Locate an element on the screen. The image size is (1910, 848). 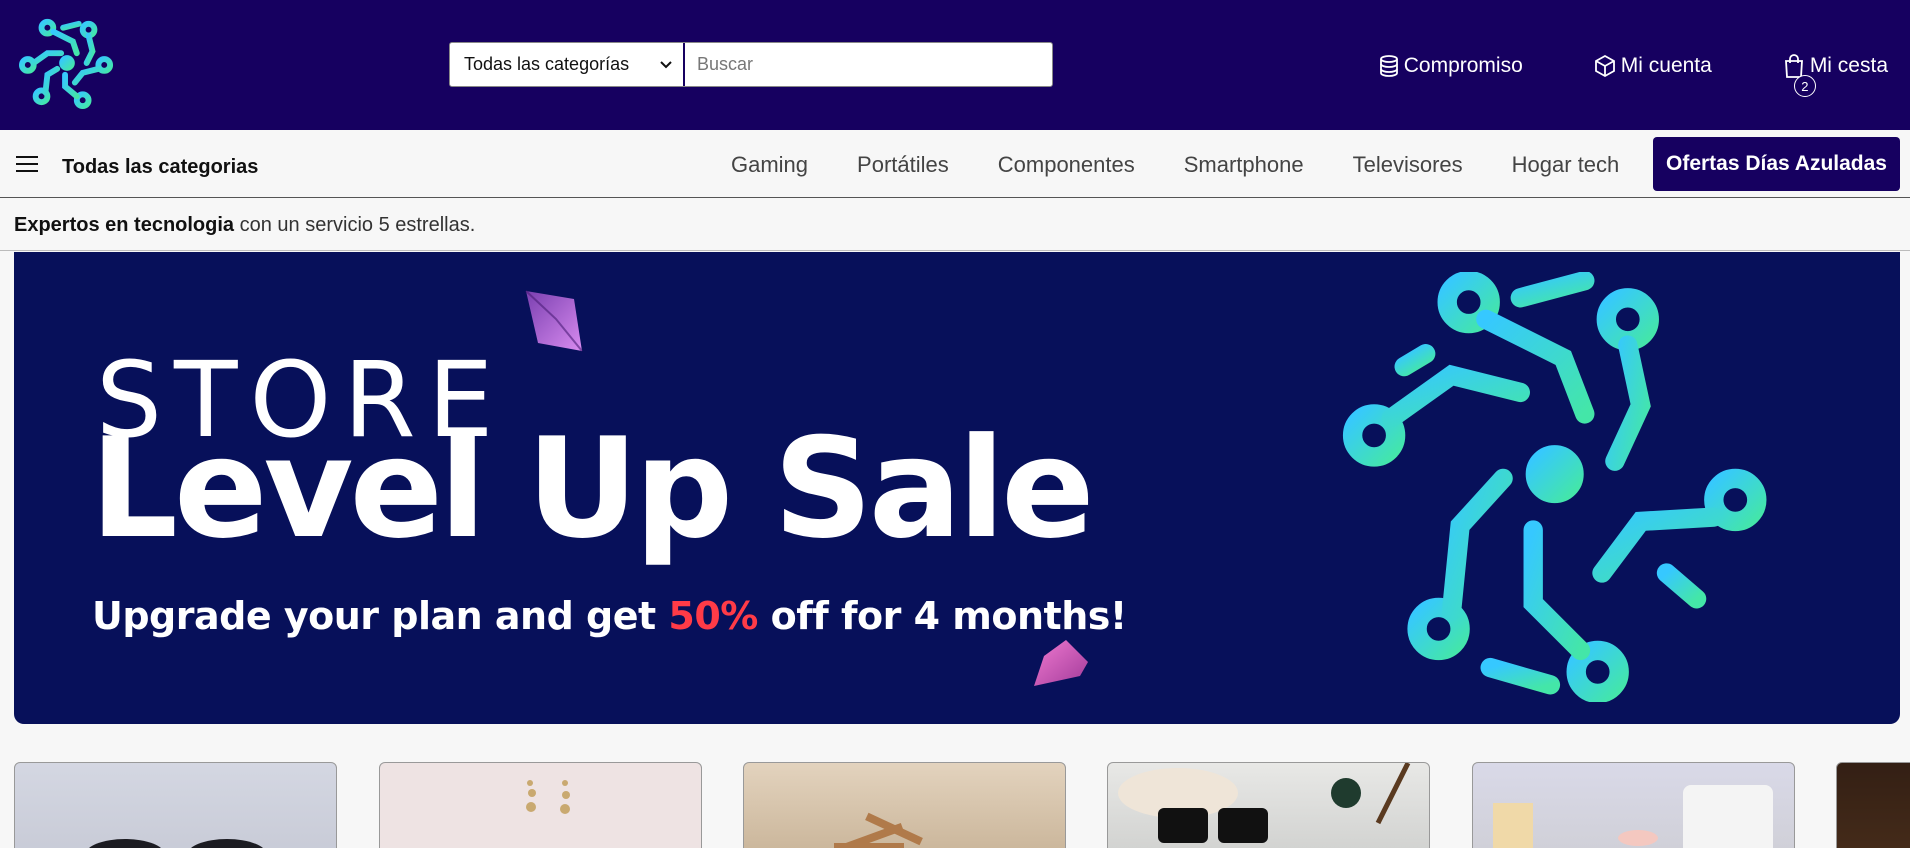
hamburger-menu-icon is located at coordinates (27, 164).